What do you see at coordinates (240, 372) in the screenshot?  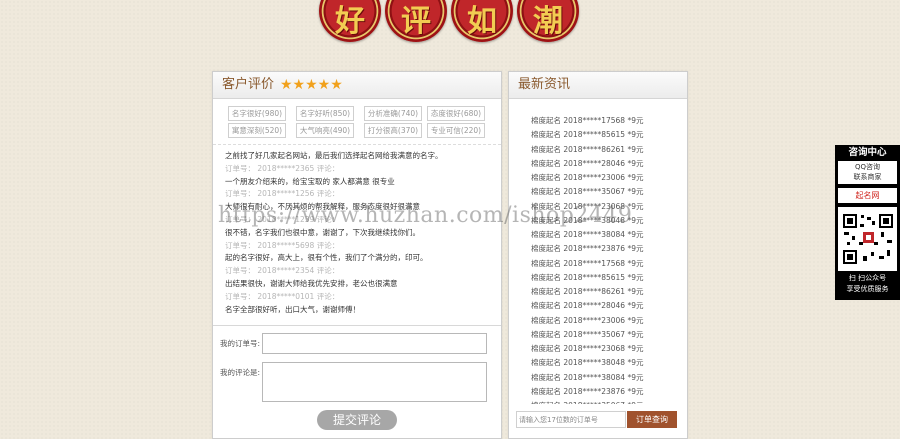 I see `comment-label: 我的评论是:` at bounding box center [240, 372].